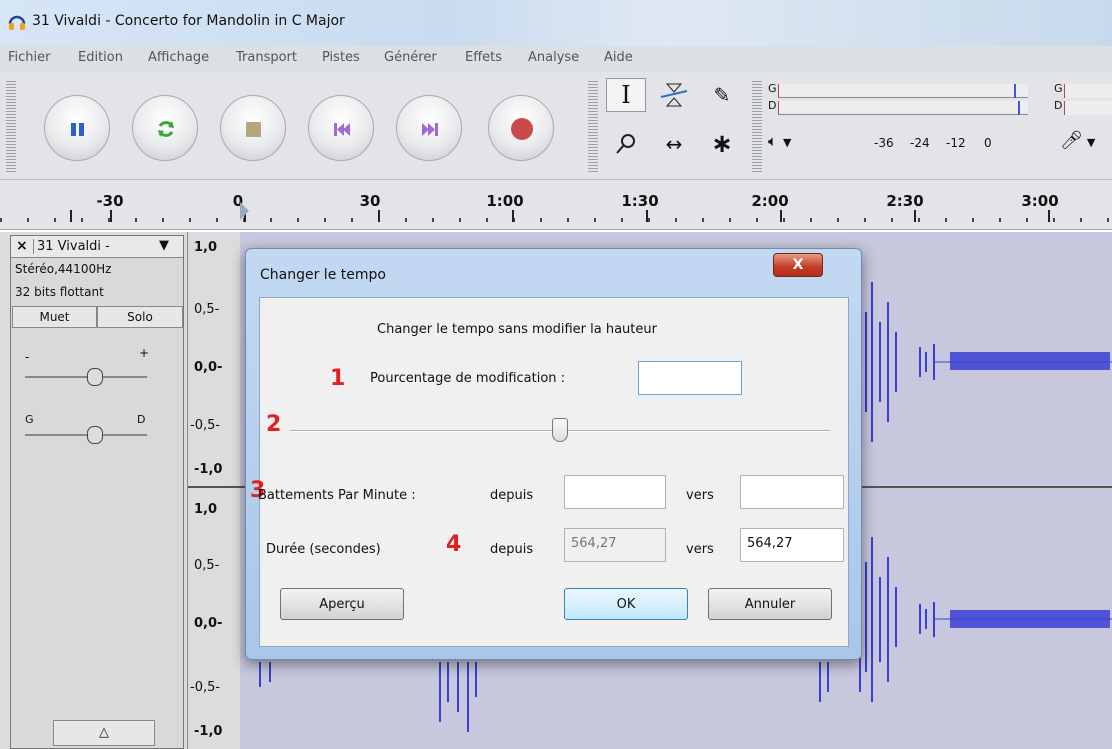 The image size is (1112, 749). Describe the element at coordinates (615, 545) in the screenshot. I see `duration-from-input: 564,27` at that location.